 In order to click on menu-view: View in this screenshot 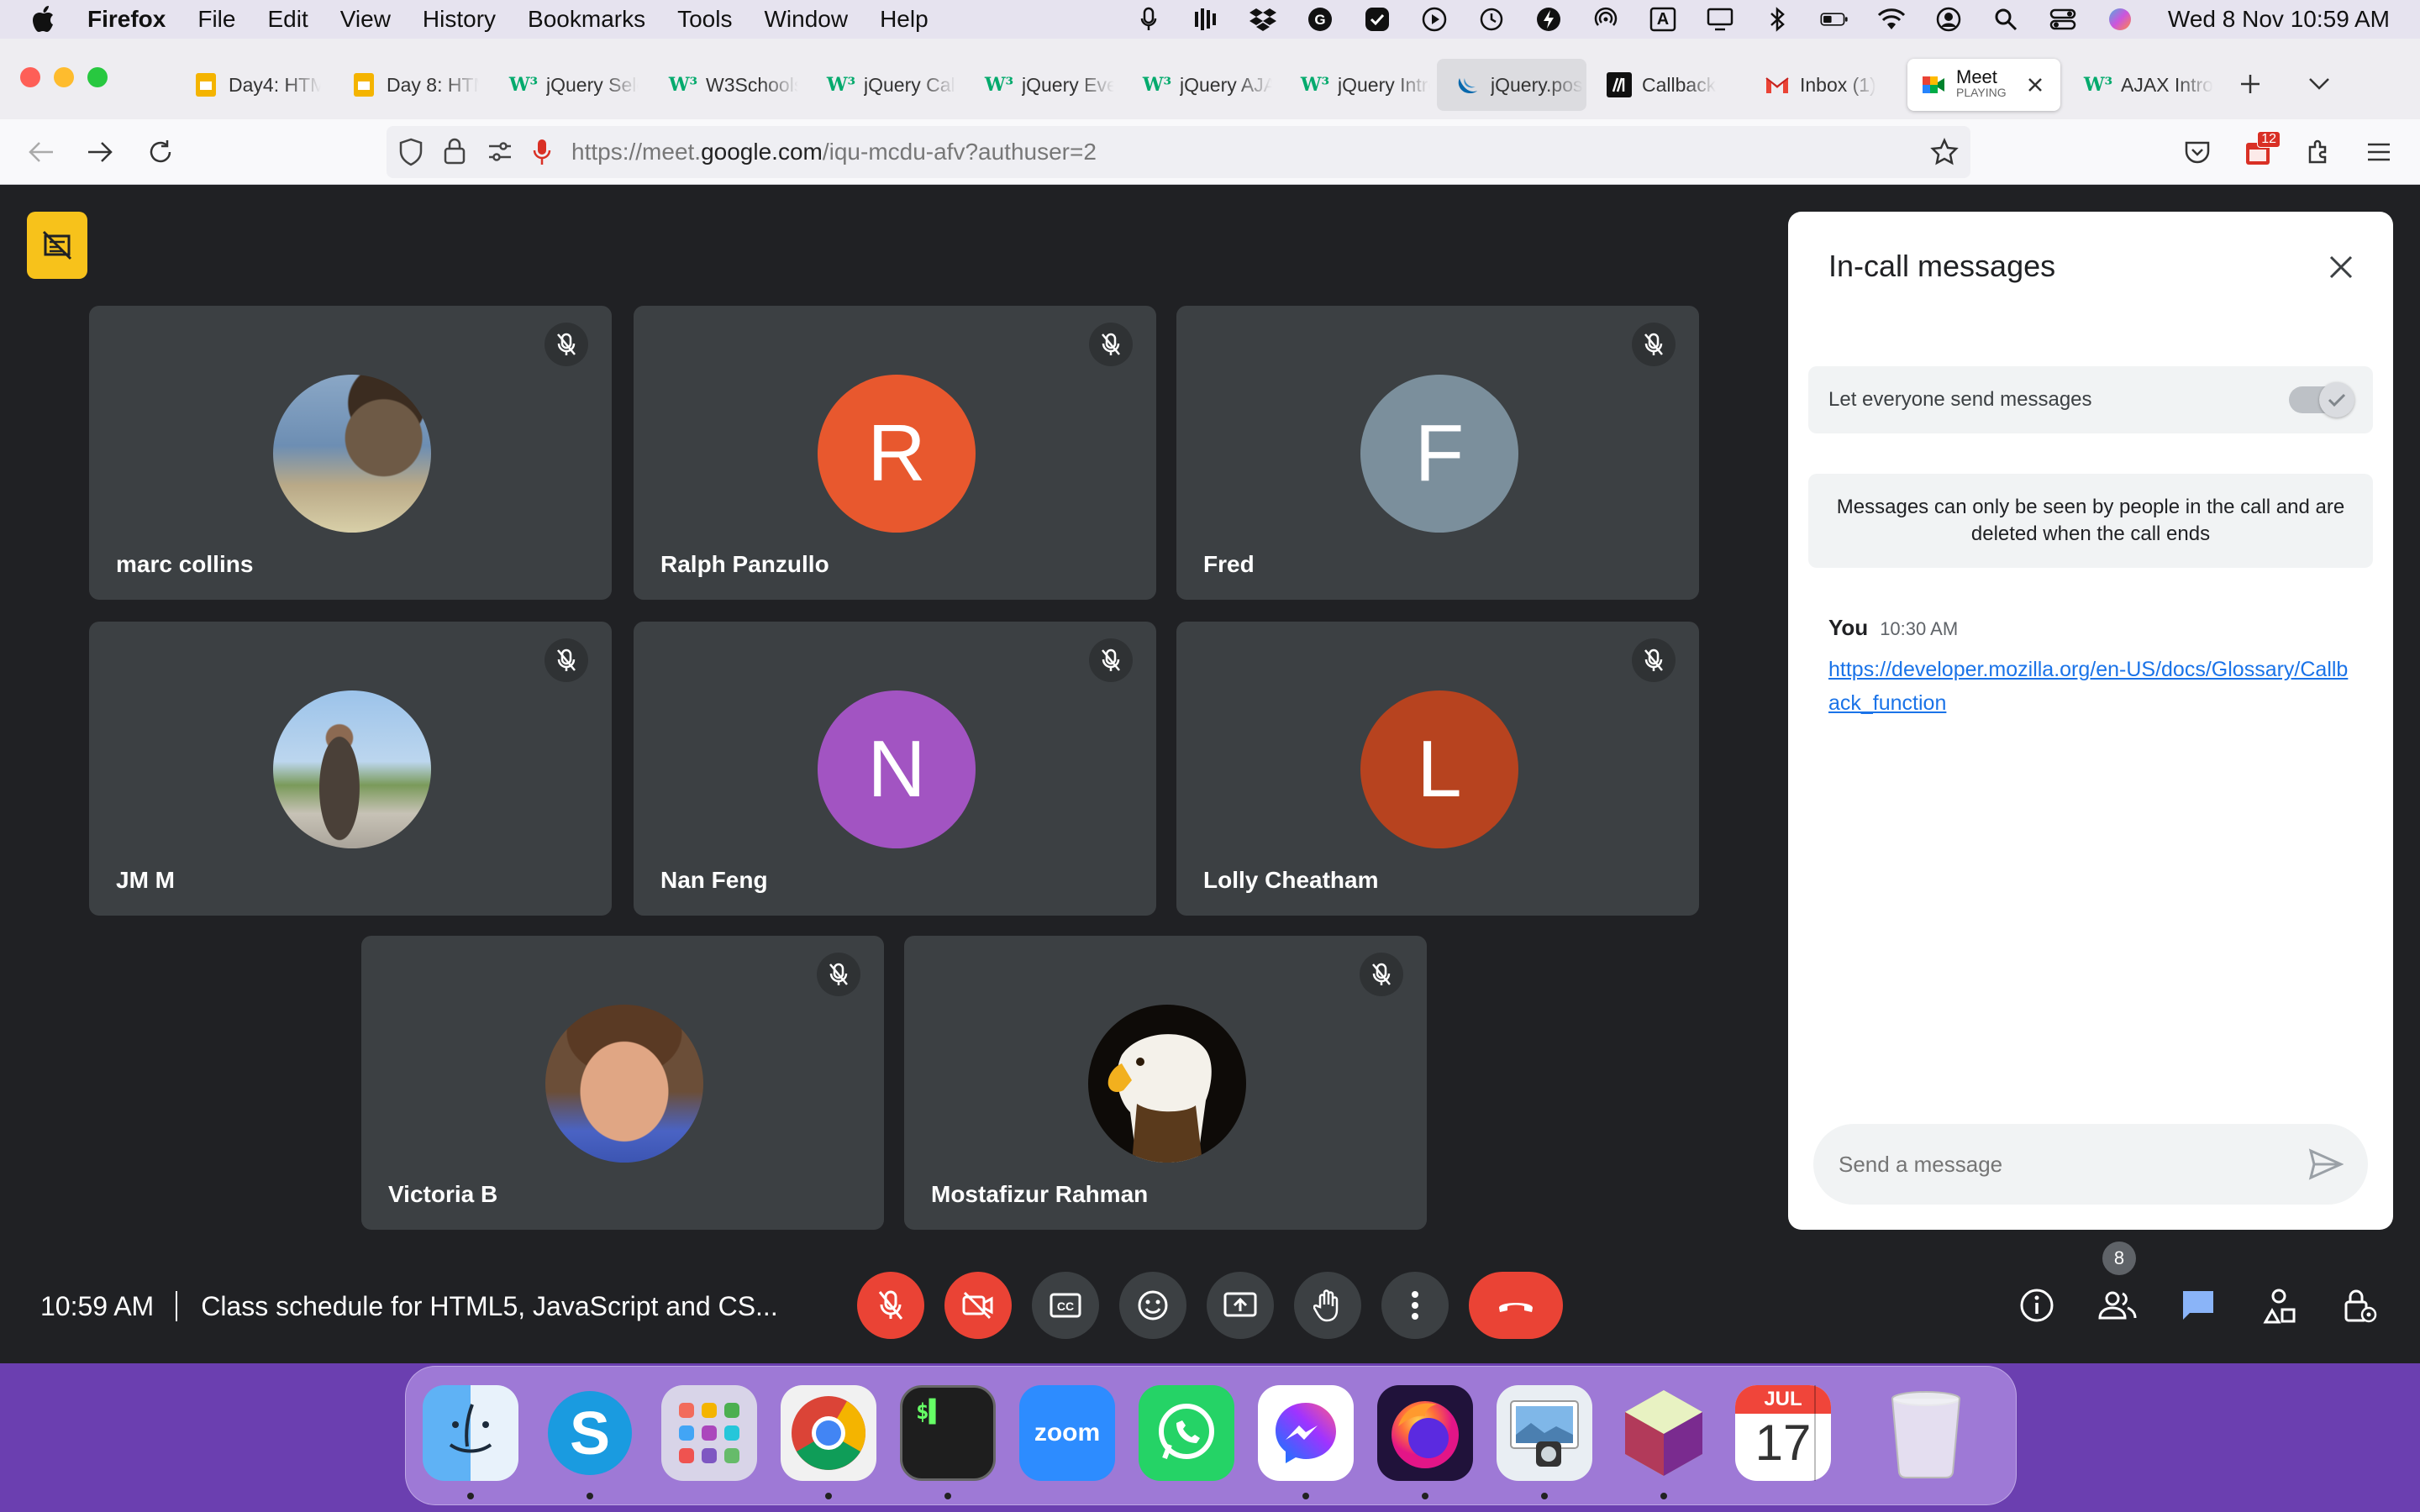, I will do `click(366, 19)`.